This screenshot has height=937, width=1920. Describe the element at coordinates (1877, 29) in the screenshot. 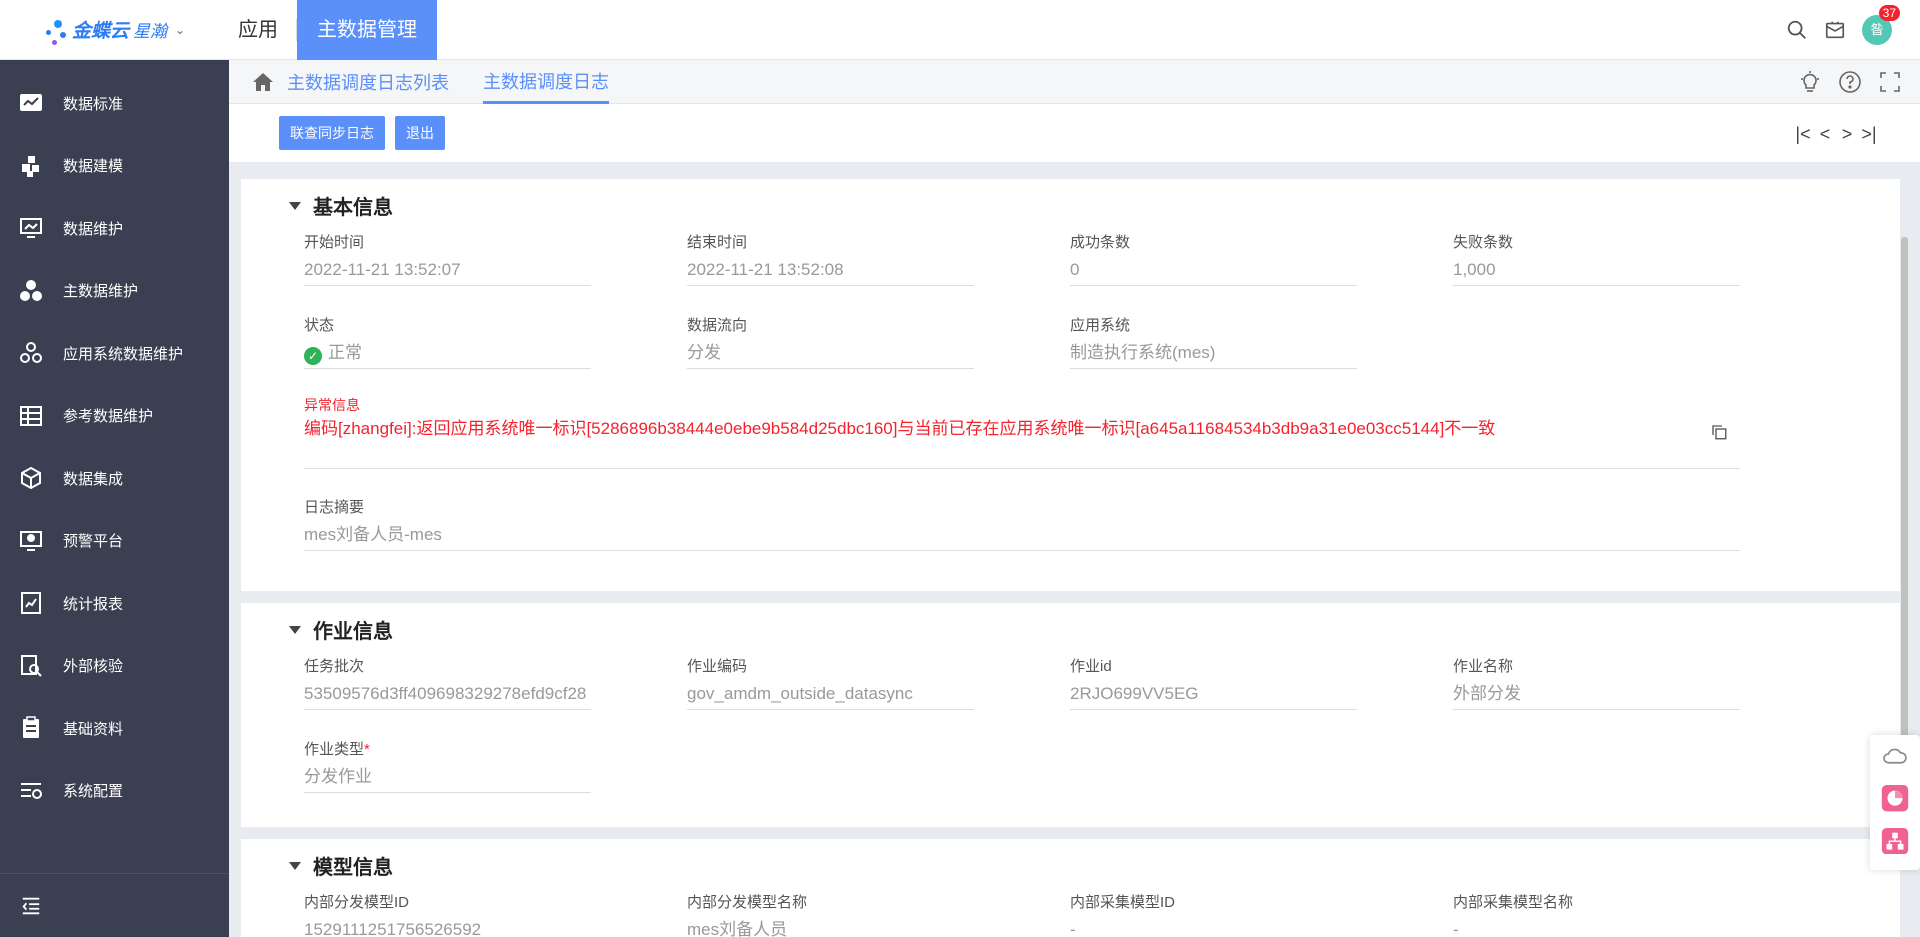

I see `avatar-text: 昝` at that location.